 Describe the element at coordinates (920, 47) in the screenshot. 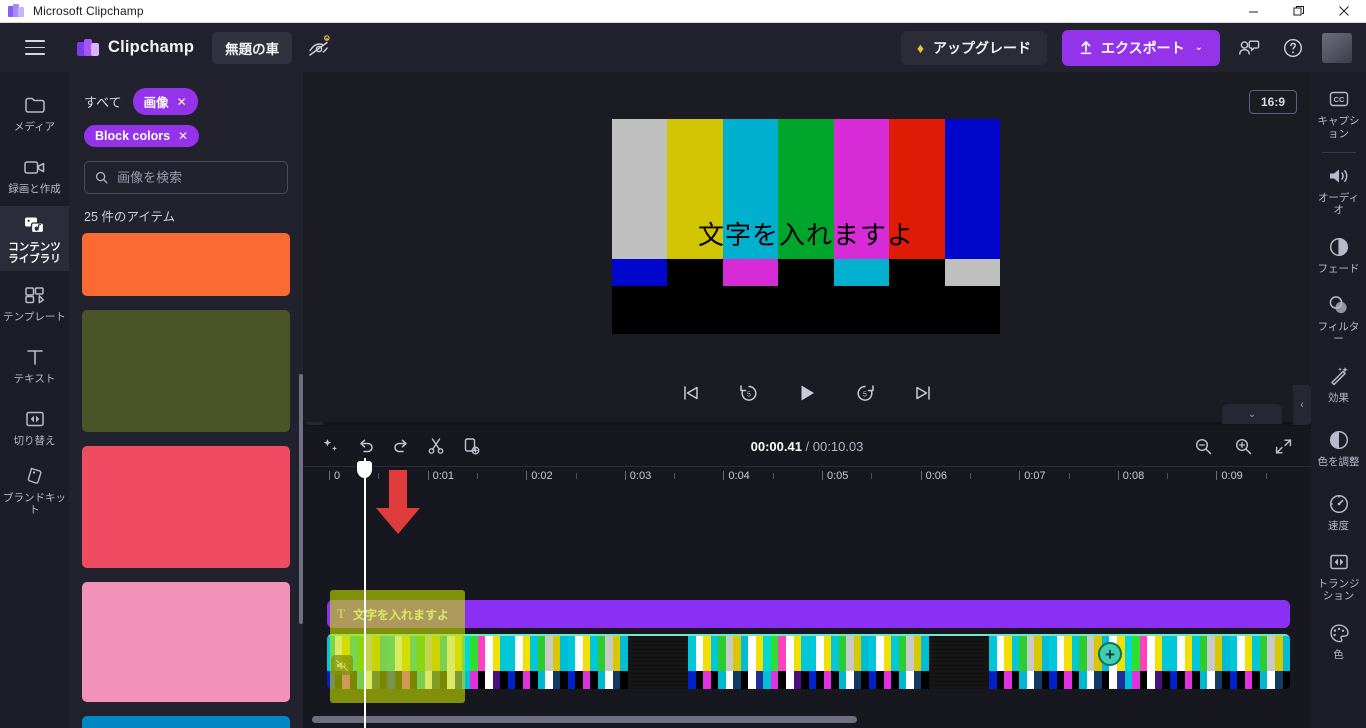

I see `diamond-icon: ♦` at that location.